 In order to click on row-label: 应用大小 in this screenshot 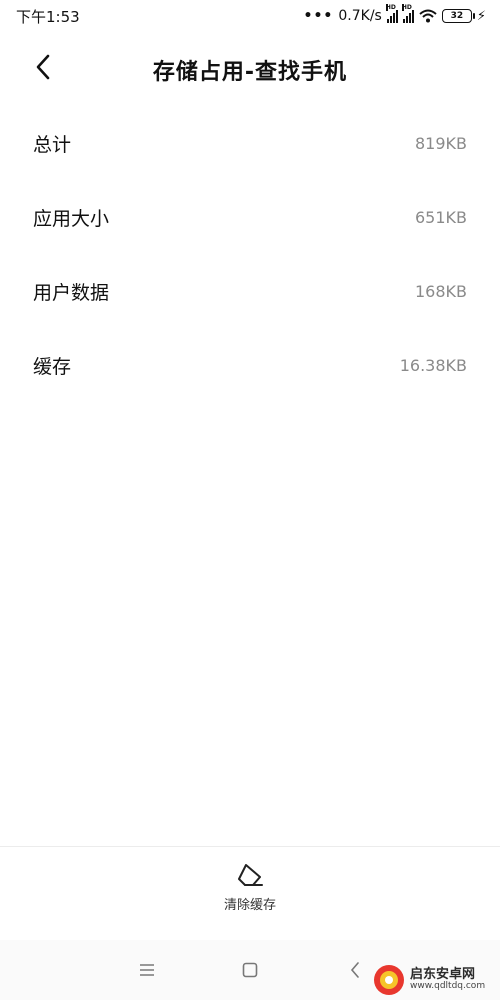, I will do `click(71, 218)`.